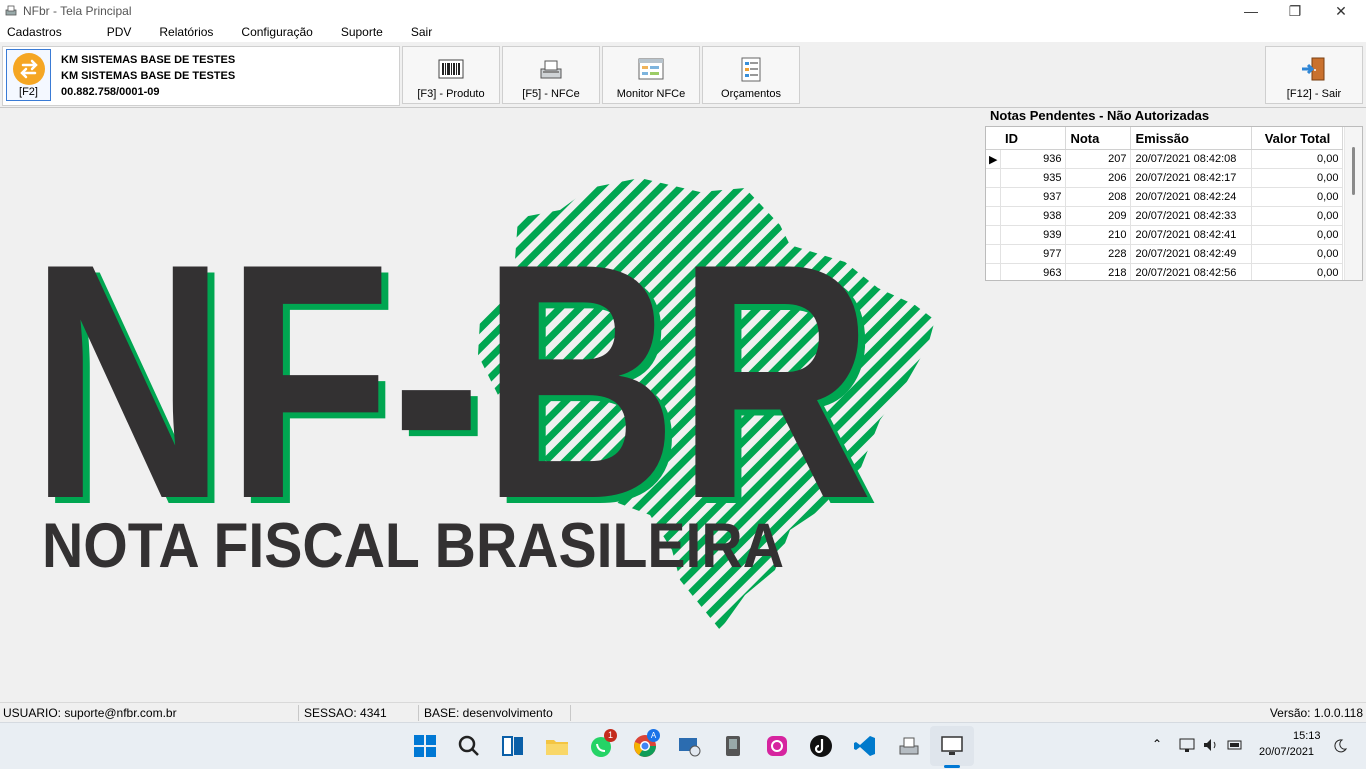 Image resolution: width=1366 pixels, height=769 pixels. What do you see at coordinates (1187, 745) in the screenshot?
I see `network-icon` at bounding box center [1187, 745].